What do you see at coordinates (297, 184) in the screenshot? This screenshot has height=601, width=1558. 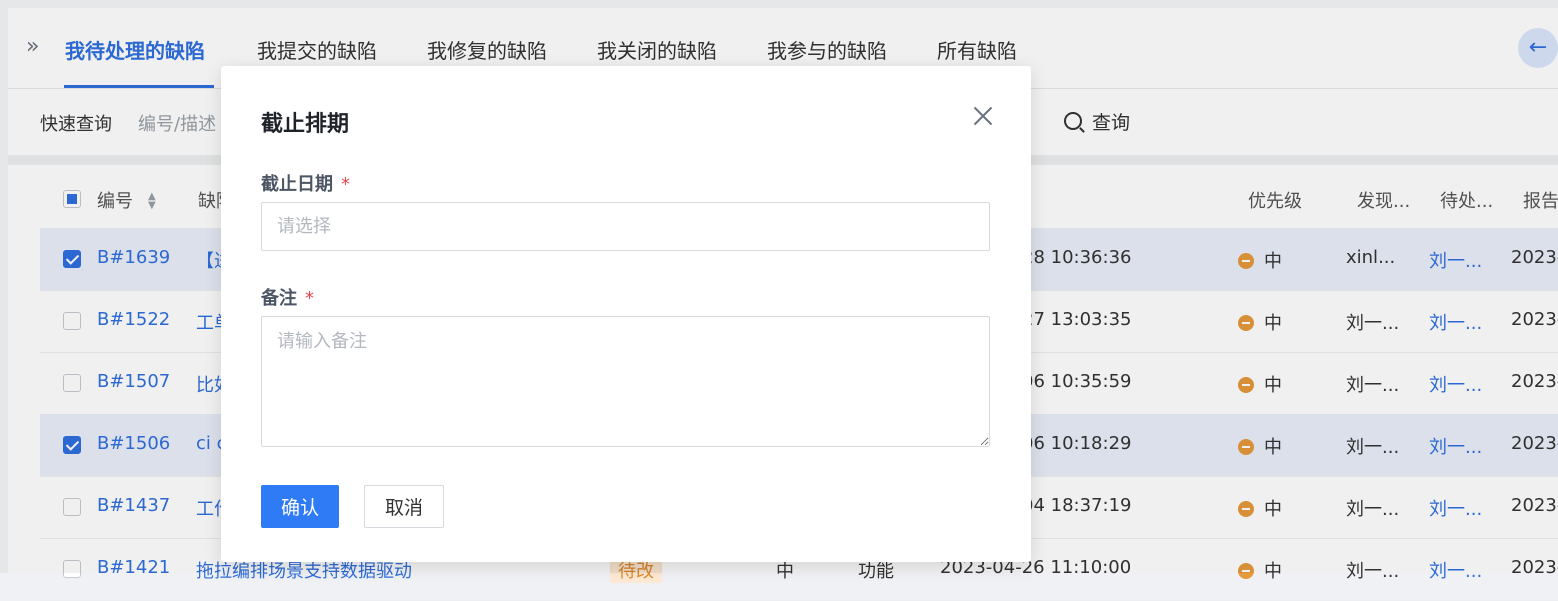 I see `deadline-date-label-text: 截止日期` at bounding box center [297, 184].